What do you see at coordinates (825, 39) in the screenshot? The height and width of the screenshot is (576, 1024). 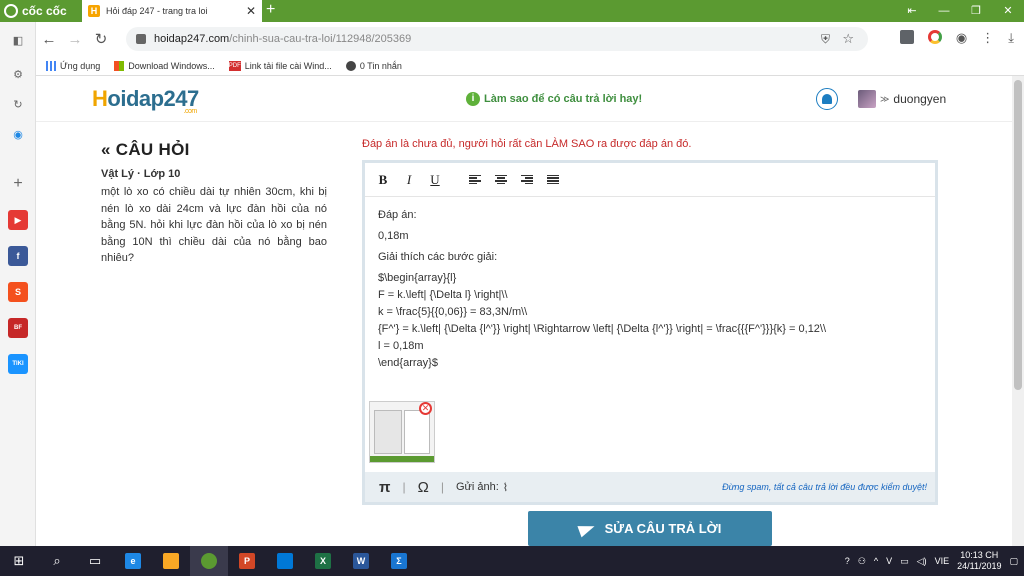 I see `shield-icon: ⛨` at bounding box center [825, 39].